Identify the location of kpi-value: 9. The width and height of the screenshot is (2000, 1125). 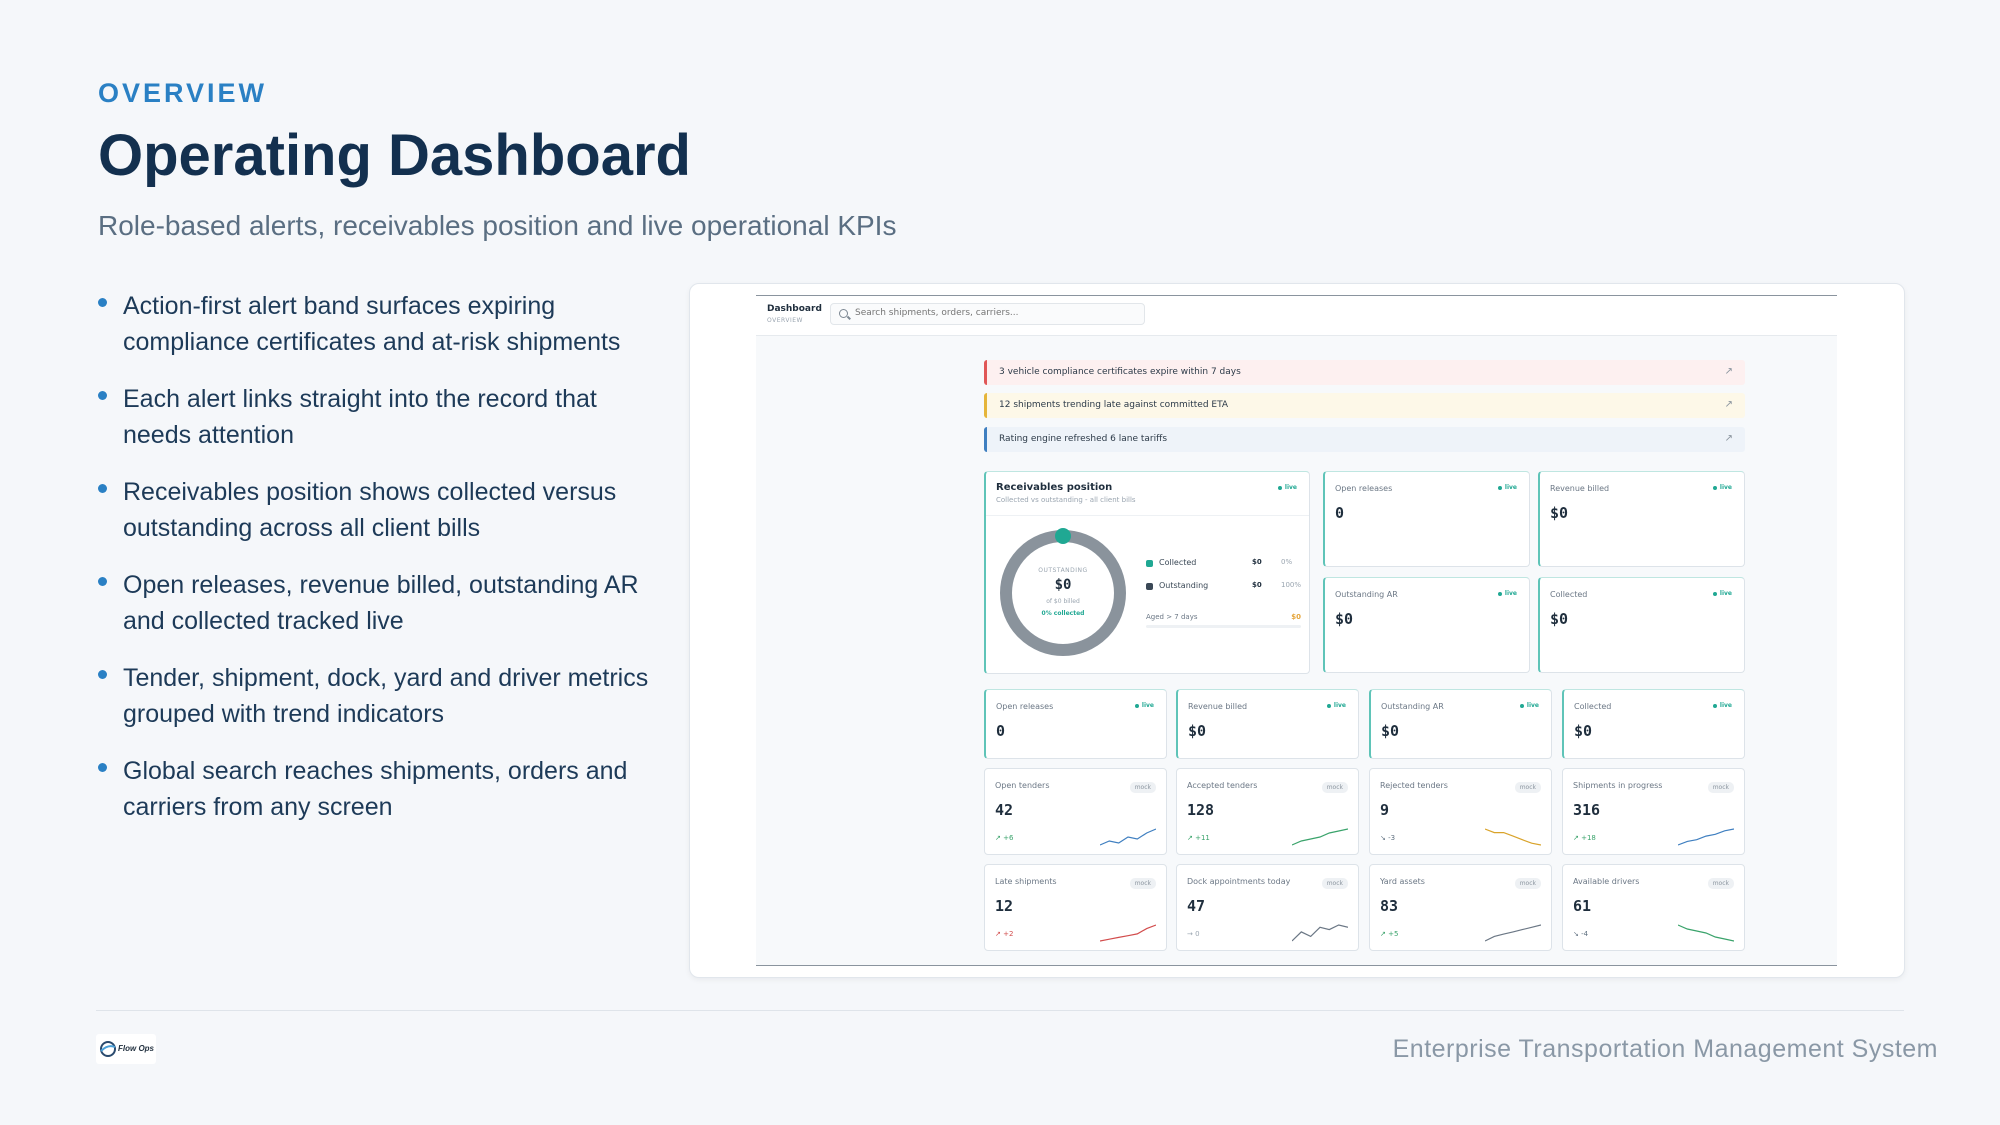
(1385, 810).